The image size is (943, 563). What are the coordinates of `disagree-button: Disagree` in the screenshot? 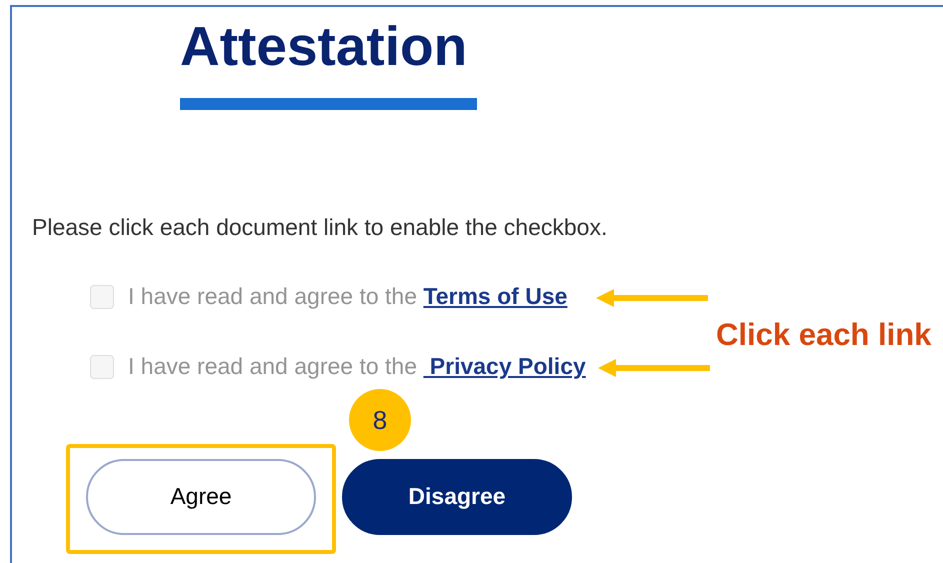 It's located at (457, 496).